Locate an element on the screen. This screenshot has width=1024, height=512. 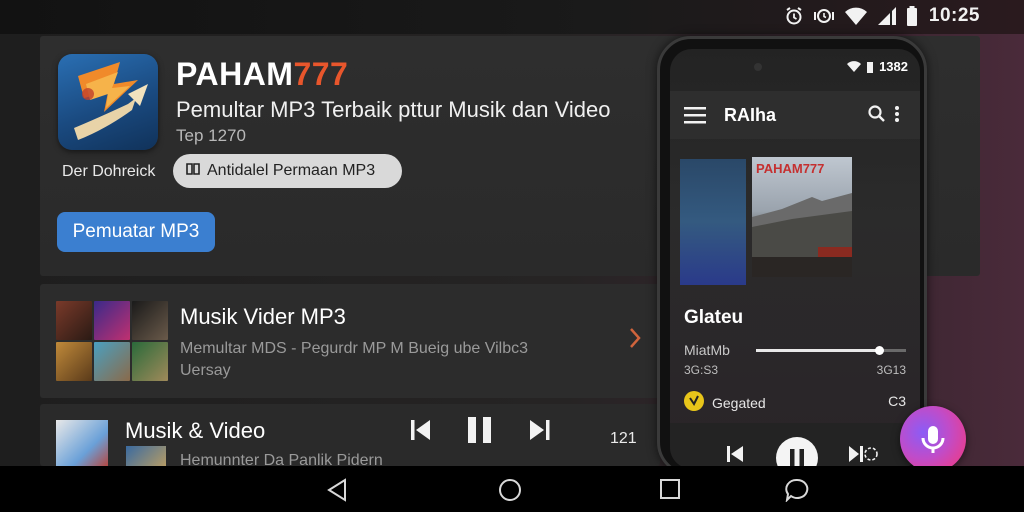
speaker-icon is located at coordinates (694, 402).